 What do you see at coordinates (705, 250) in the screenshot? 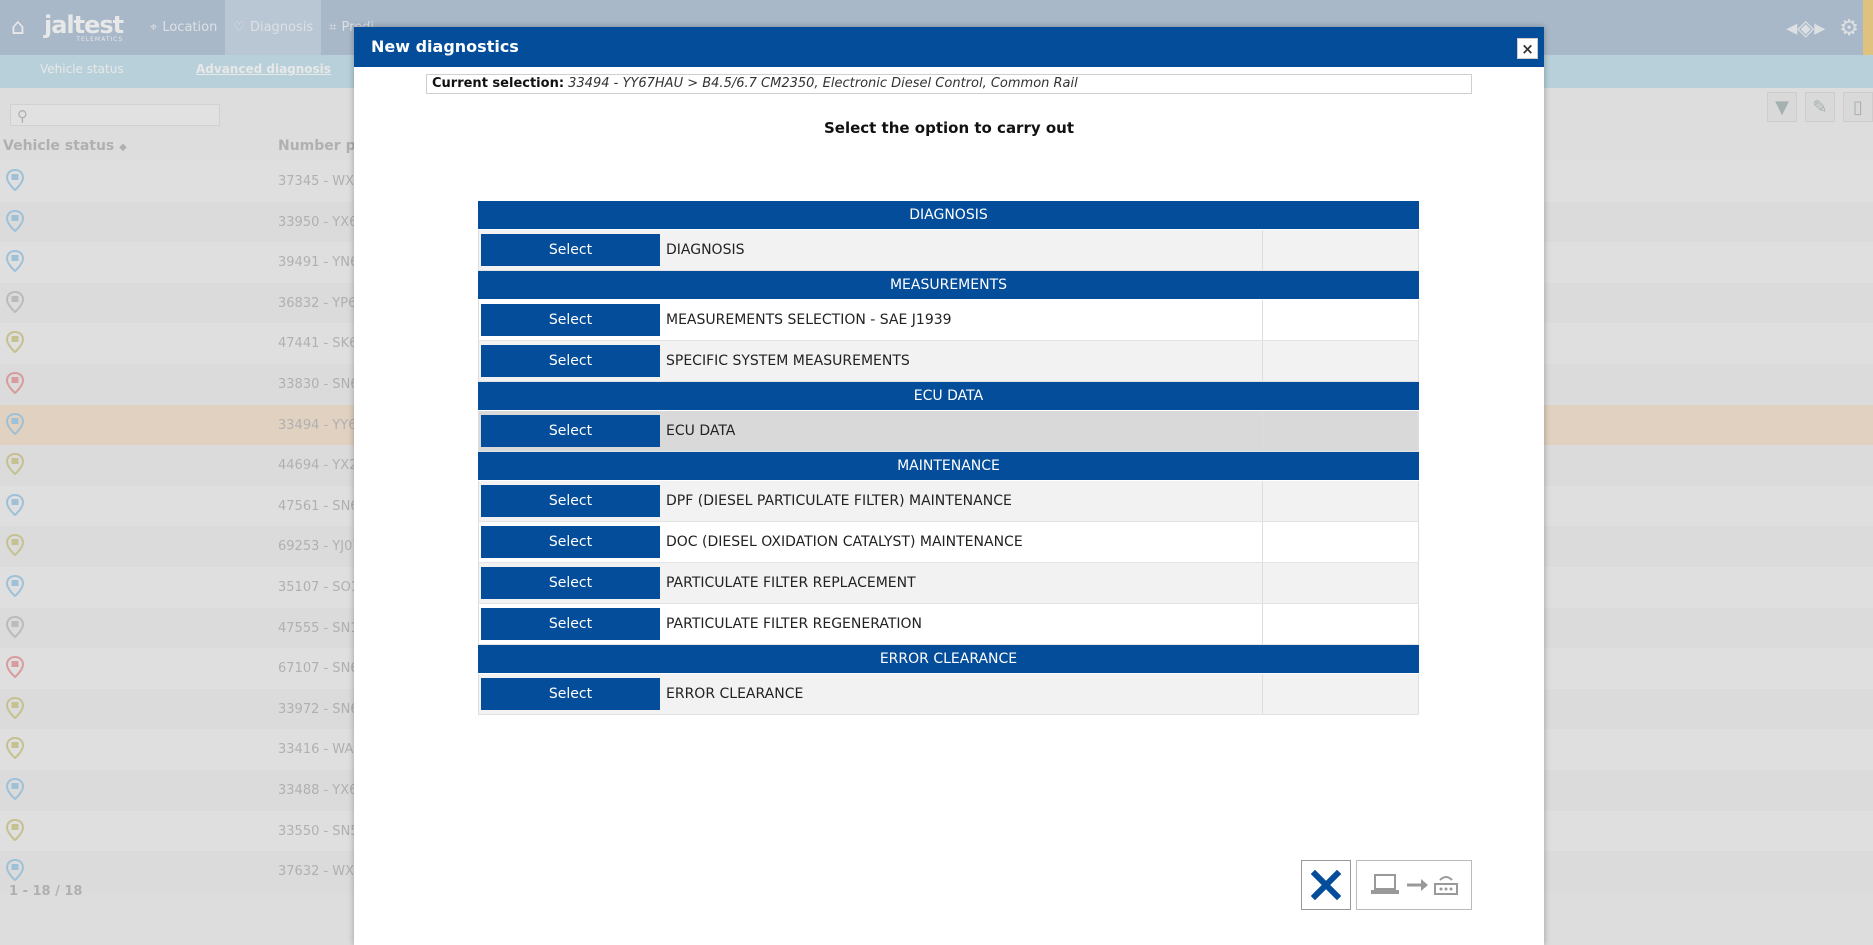
I see `option-label: DIAGNOSIS` at bounding box center [705, 250].